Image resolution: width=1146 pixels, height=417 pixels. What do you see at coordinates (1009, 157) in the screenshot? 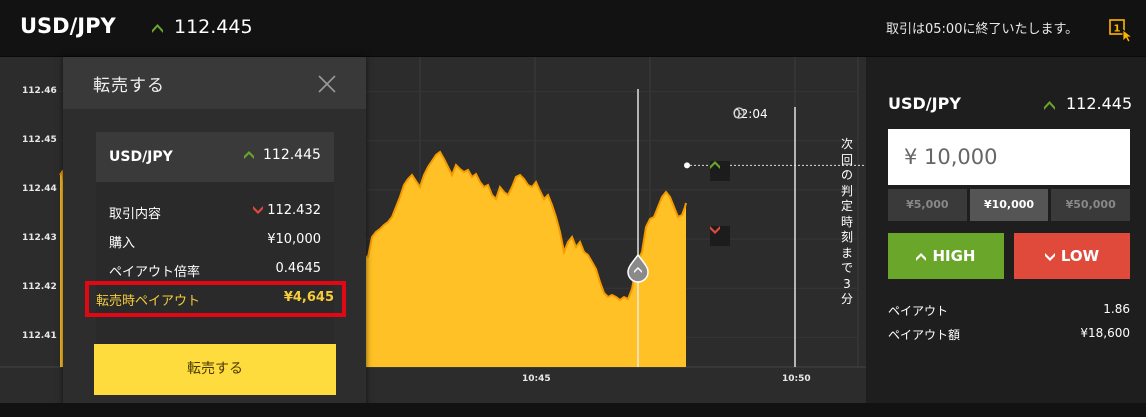
I see `amount-input` at bounding box center [1009, 157].